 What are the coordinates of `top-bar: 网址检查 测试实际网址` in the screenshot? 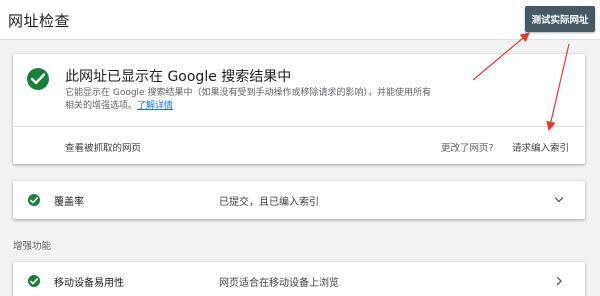 It's located at (300, 20).